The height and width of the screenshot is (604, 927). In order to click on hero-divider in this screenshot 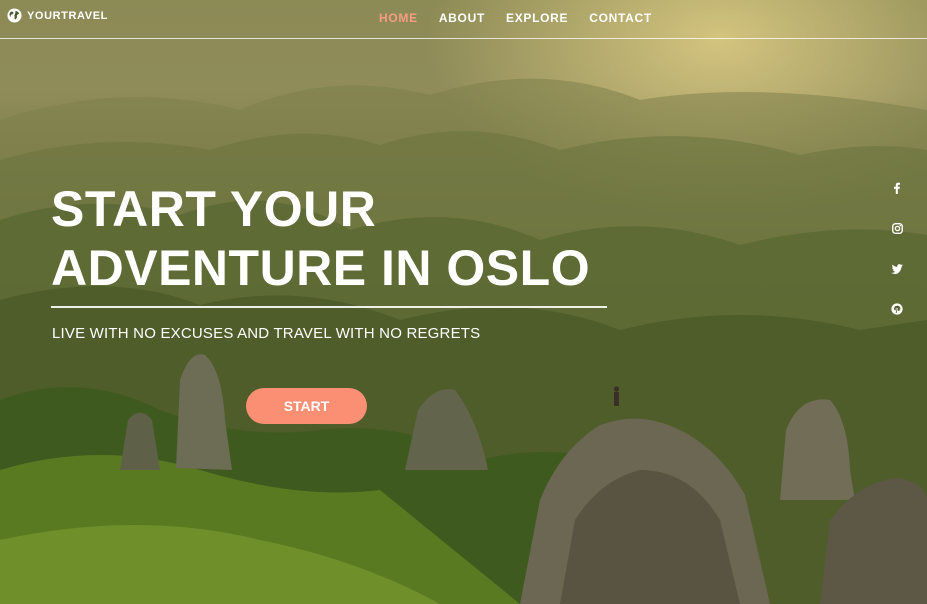, I will do `click(329, 307)`.